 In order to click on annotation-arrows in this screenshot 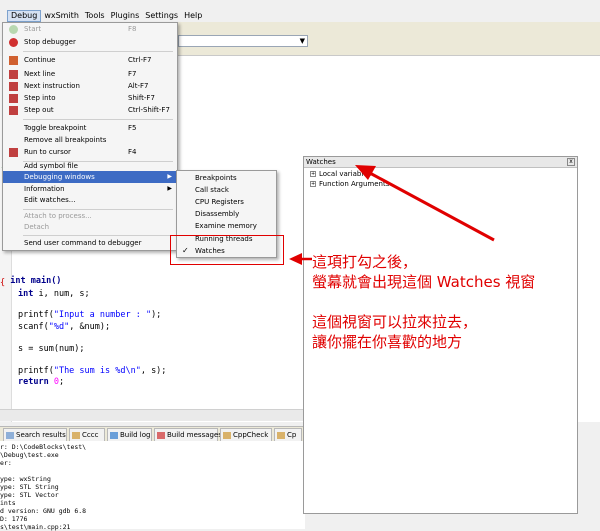, I will do `click(392, 215)`.